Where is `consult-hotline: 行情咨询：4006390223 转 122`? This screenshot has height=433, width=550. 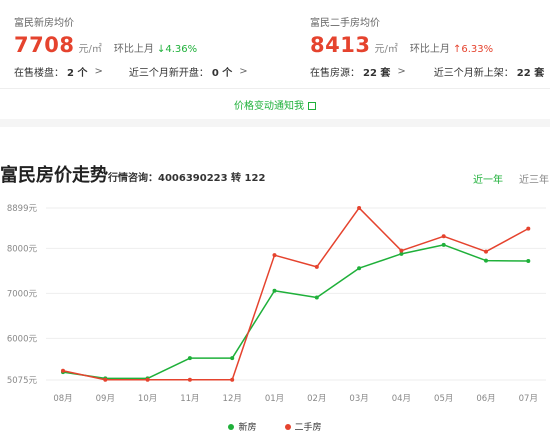
consult-hotline: 行情咨询：4006390223 转 122 is located at coordinates (187, 178).